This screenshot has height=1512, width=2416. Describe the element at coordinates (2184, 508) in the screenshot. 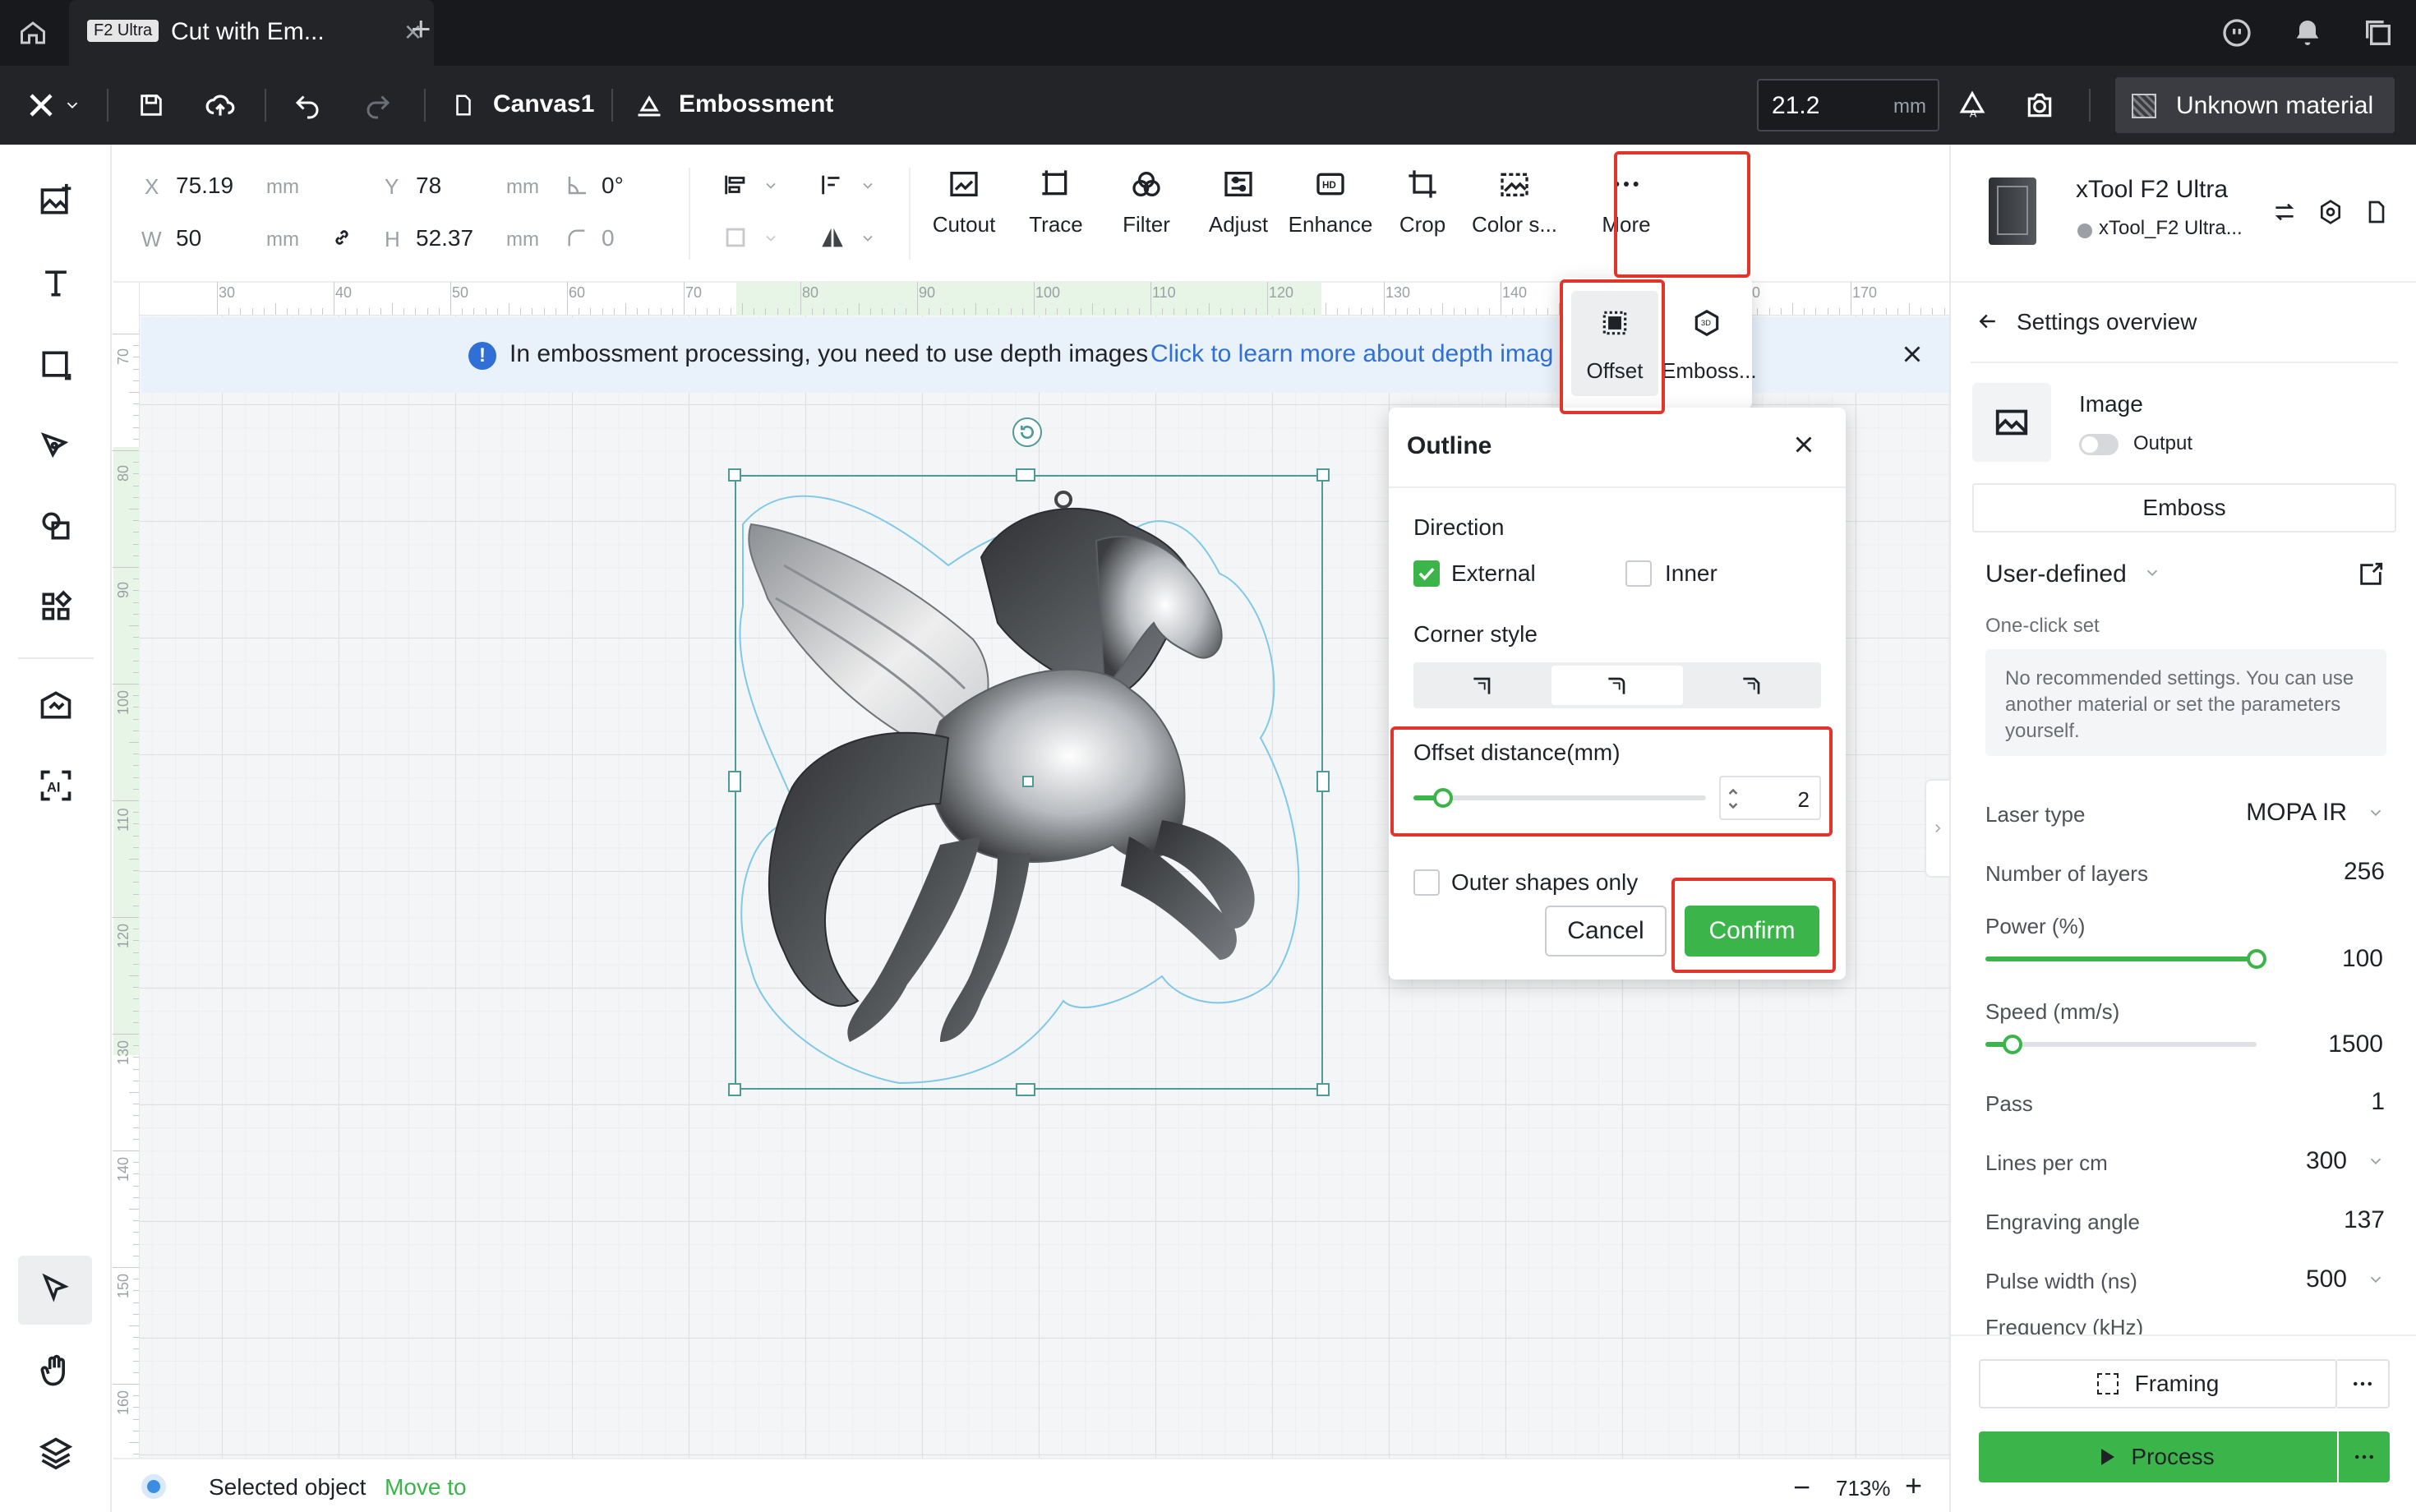

I see `emboss-tab: Emboss` at that location.